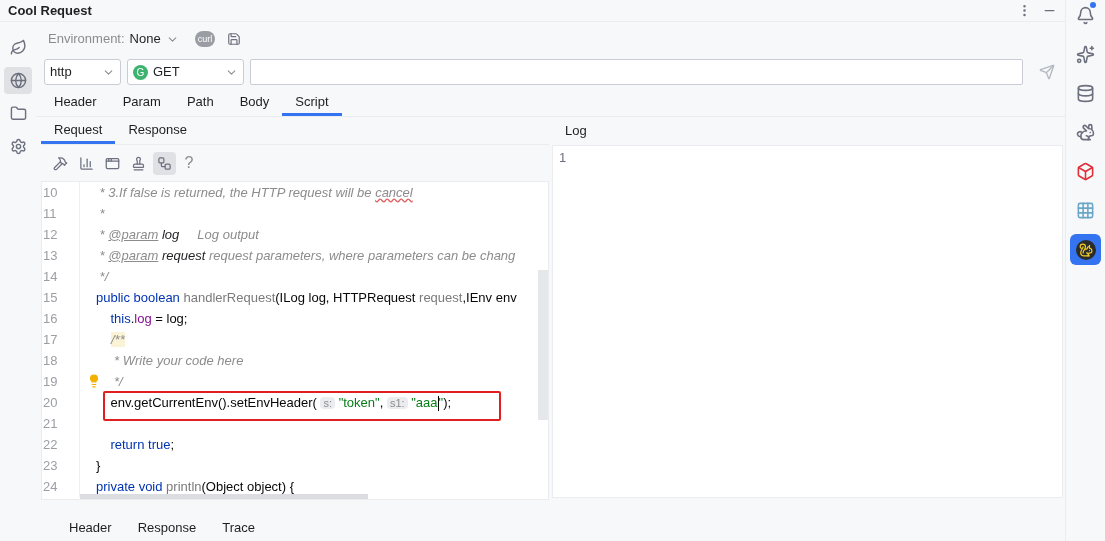  Describe the element at coordinates (255, 192) in the screenshot. I see `code-line: * 3.If false is returned, the HTTP request will be cancel` at that location.